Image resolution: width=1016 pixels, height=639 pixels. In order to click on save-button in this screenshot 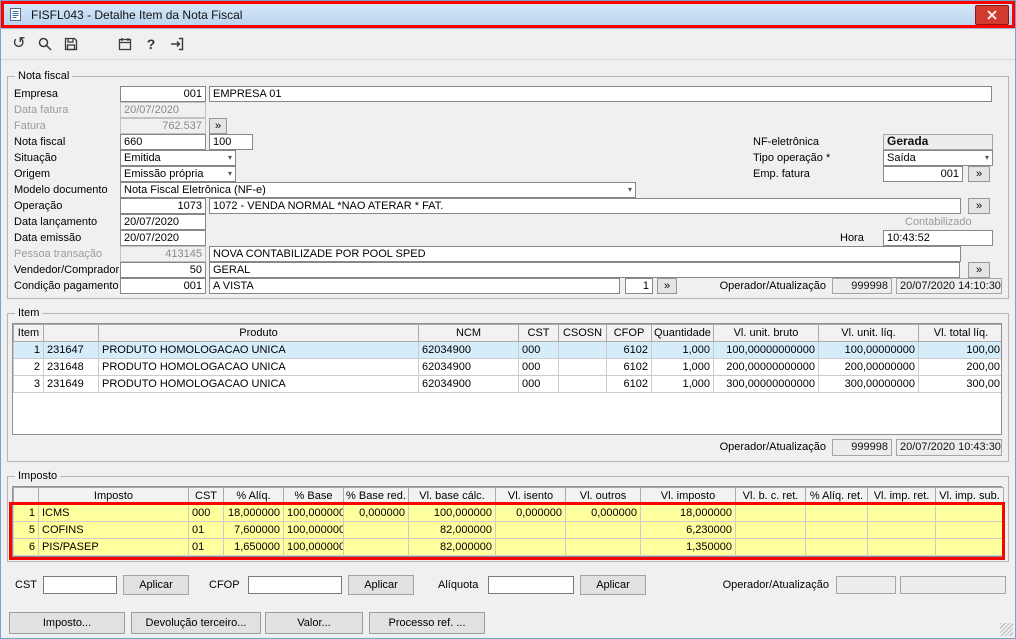, I will do `click(71, 44)`.